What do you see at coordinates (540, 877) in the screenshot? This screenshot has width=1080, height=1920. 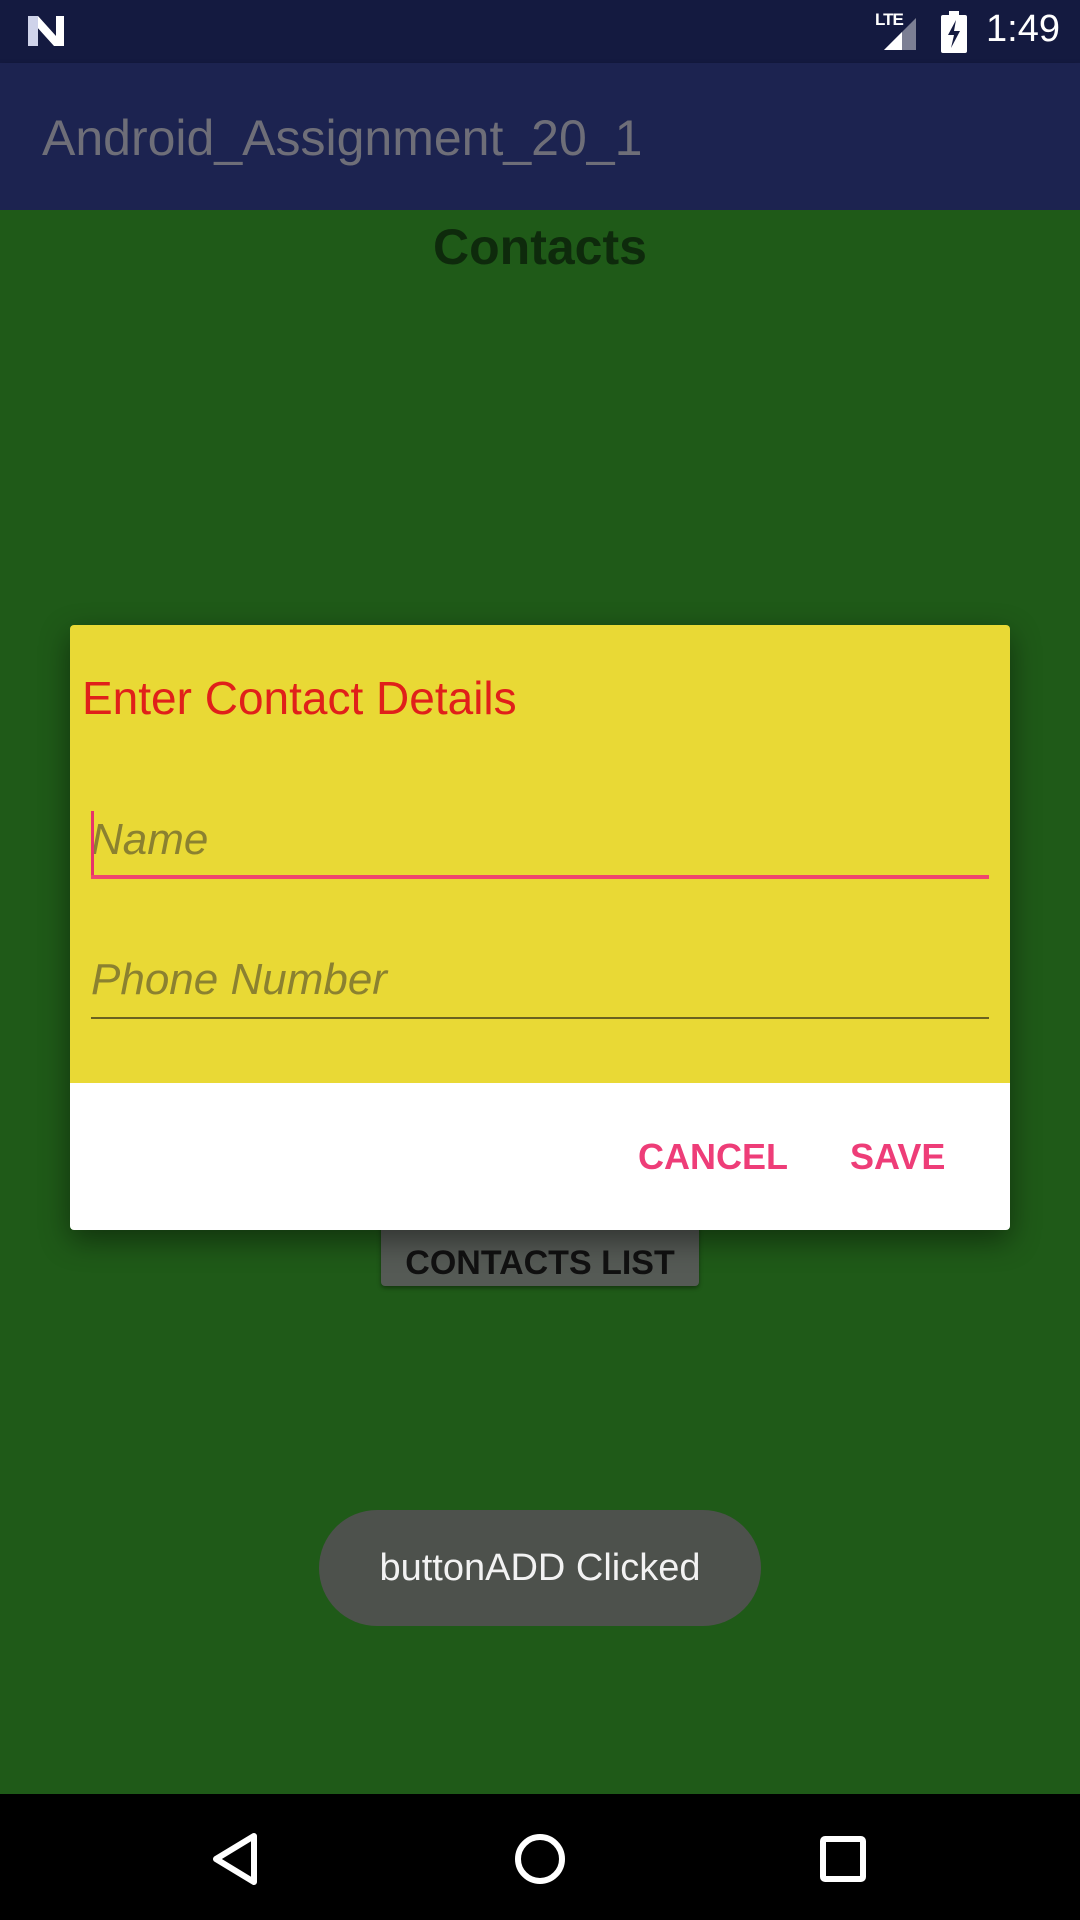 I see `name-underline` at bounding box center [540, 877].